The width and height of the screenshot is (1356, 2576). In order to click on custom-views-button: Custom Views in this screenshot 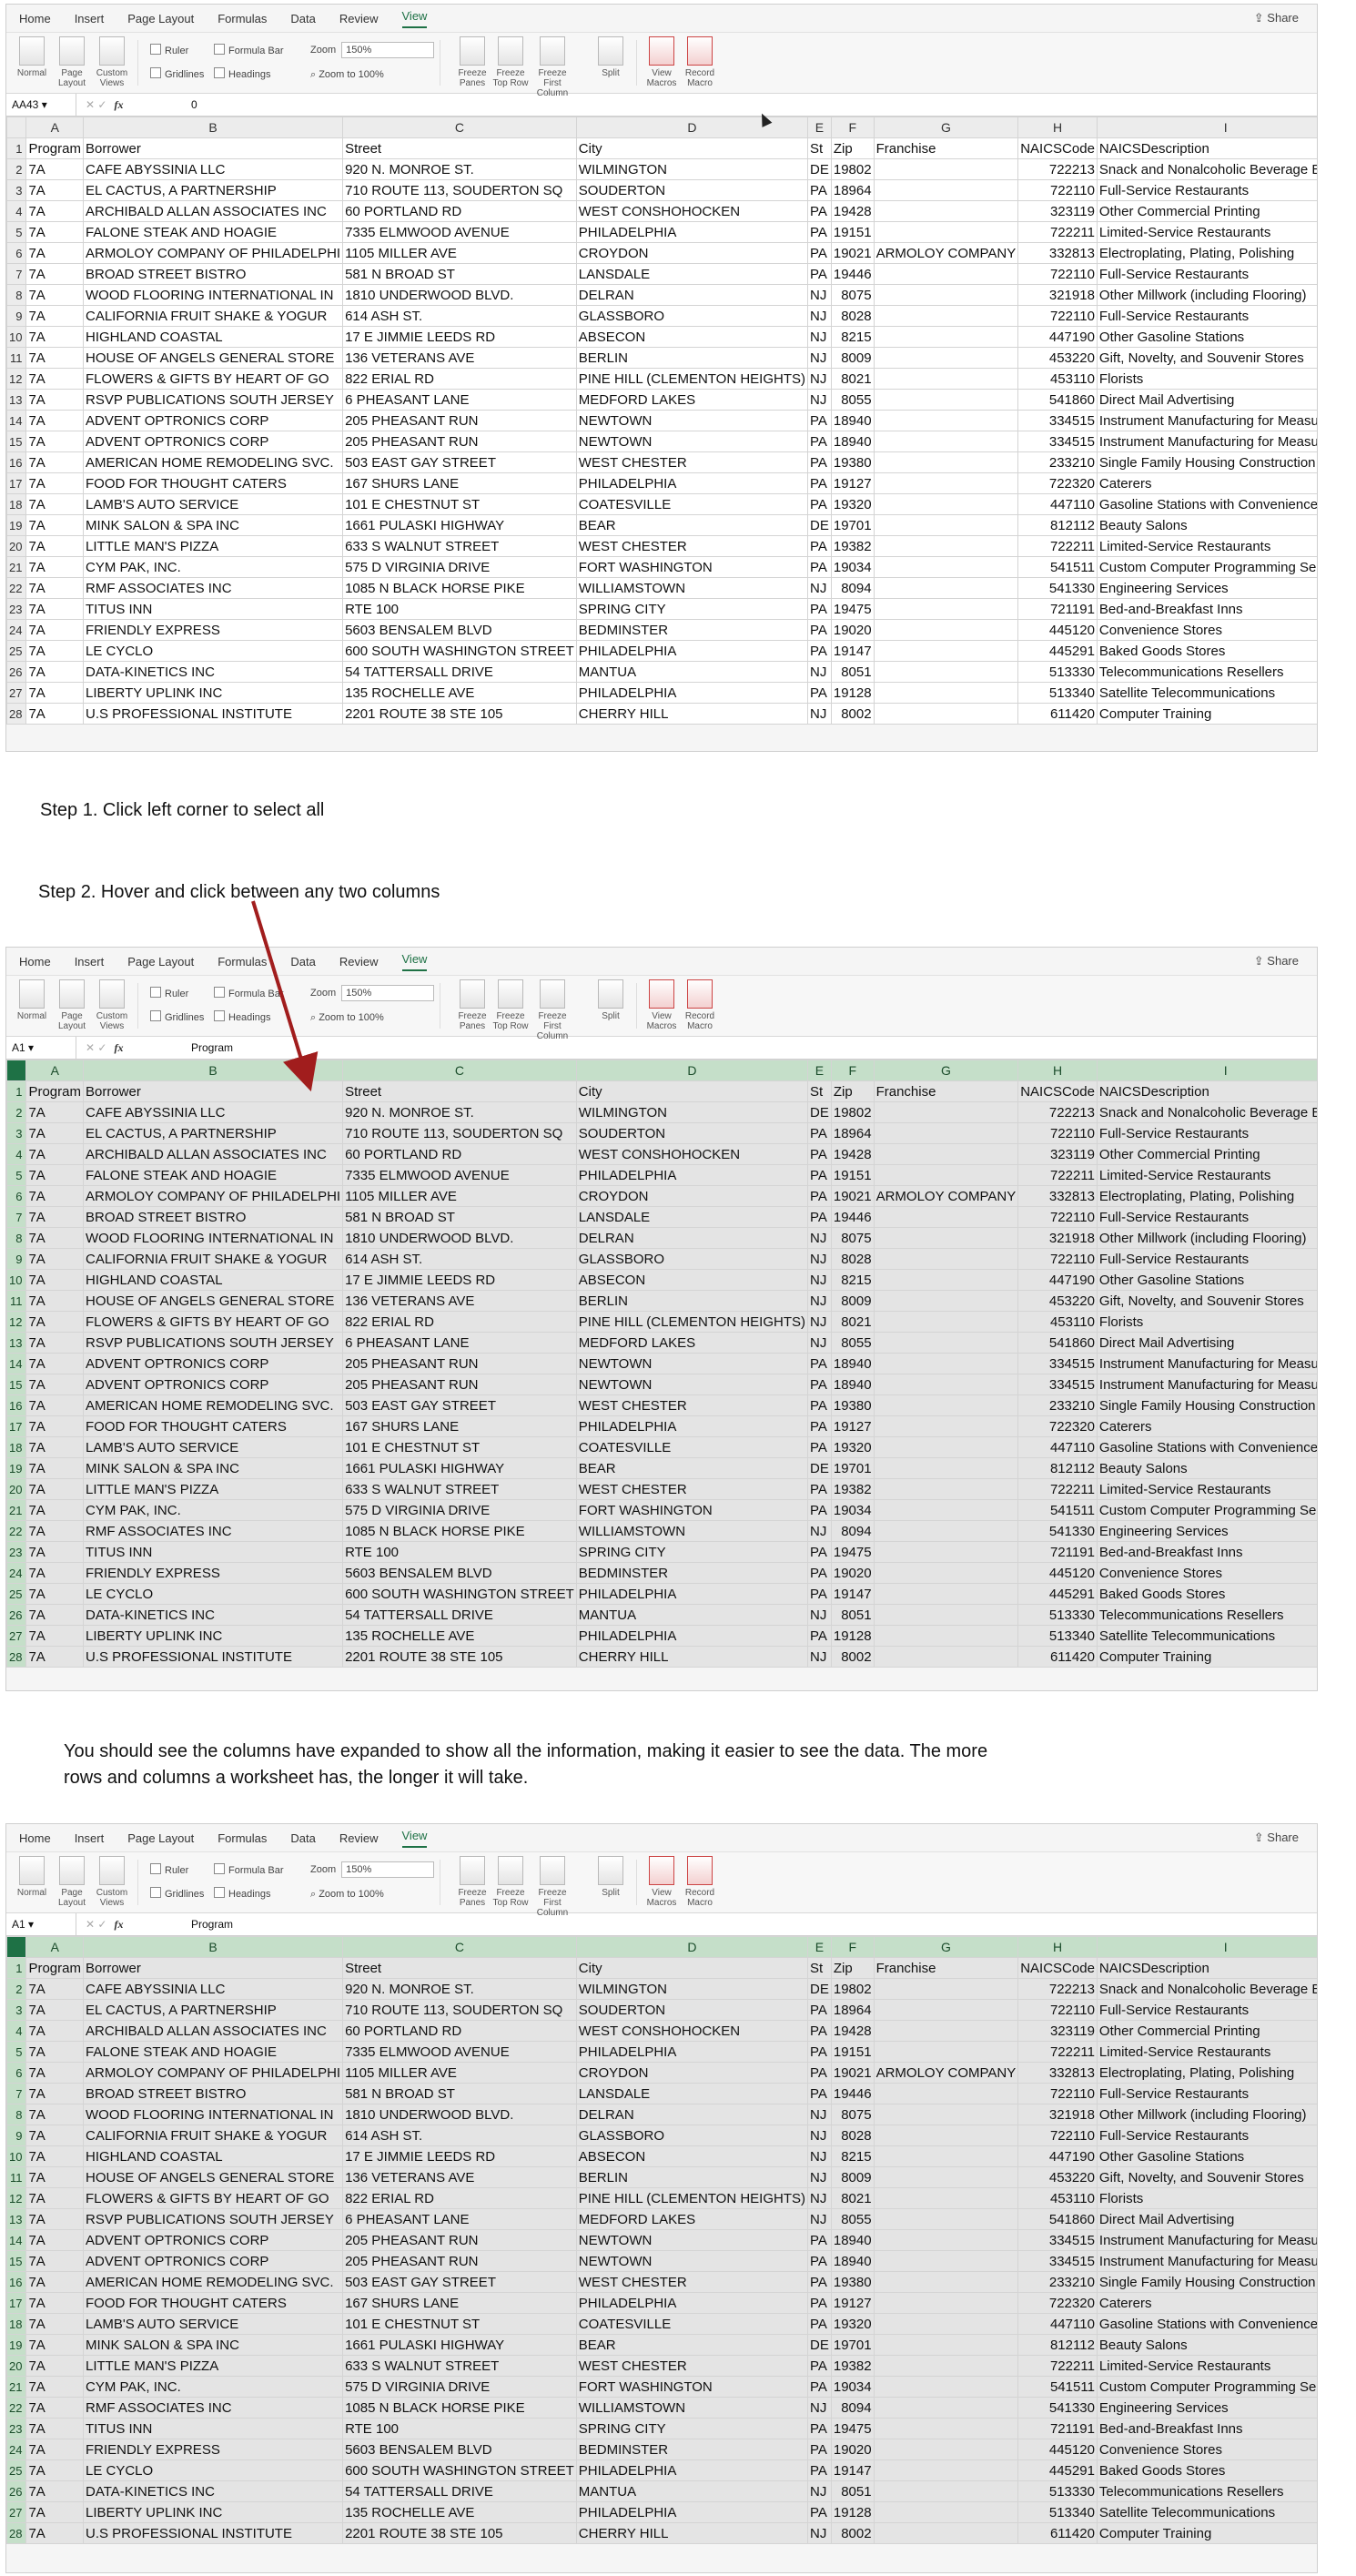, I will do `click(112, 60)`.